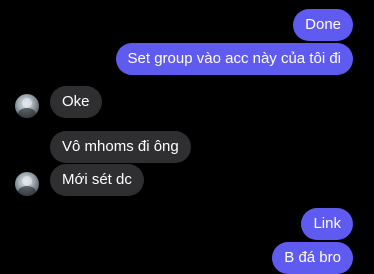 This screenshot has height=274, width=374. Describe the element at coordinates (327, 224) in the screenshot. I see `message-bubble-outgoing: Link` at that location.